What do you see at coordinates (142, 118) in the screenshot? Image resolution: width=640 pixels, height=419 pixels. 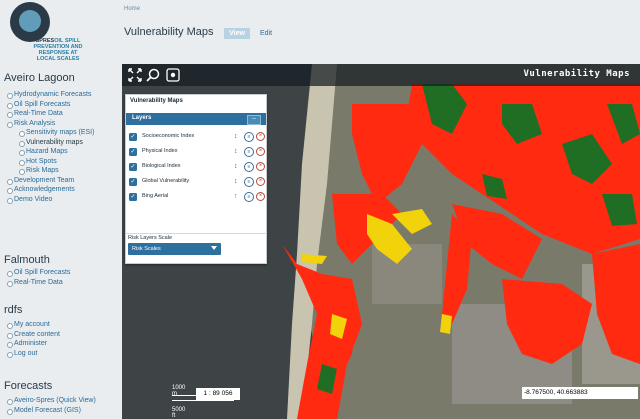 I see `layers-header-label: Layers` at bounding box center [142, 118].